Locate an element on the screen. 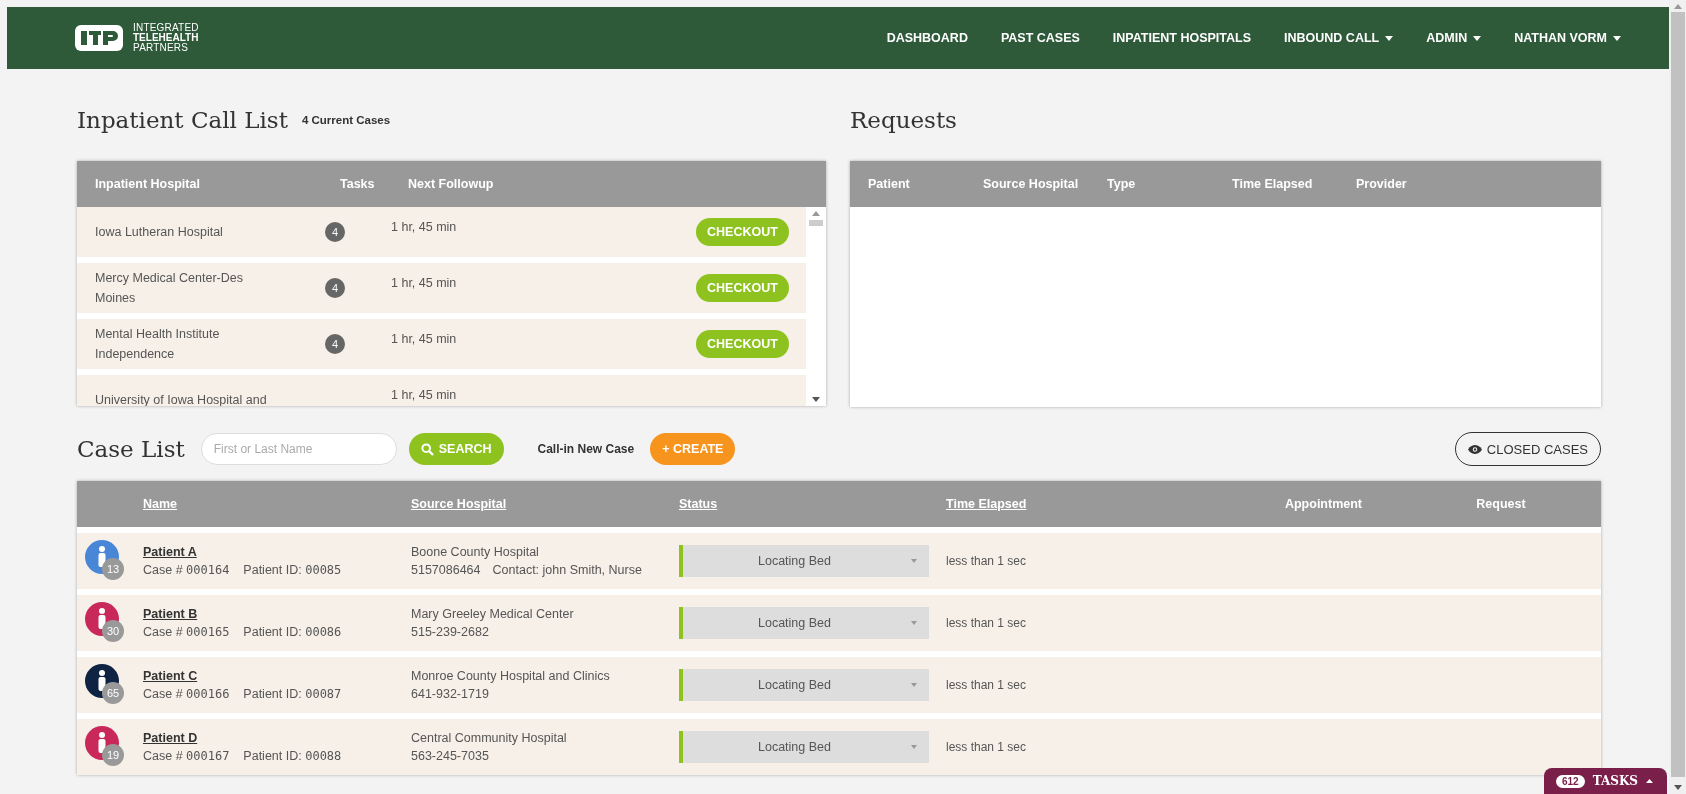  column-header: Time Elapsed is located at coordinates (1273, 184).